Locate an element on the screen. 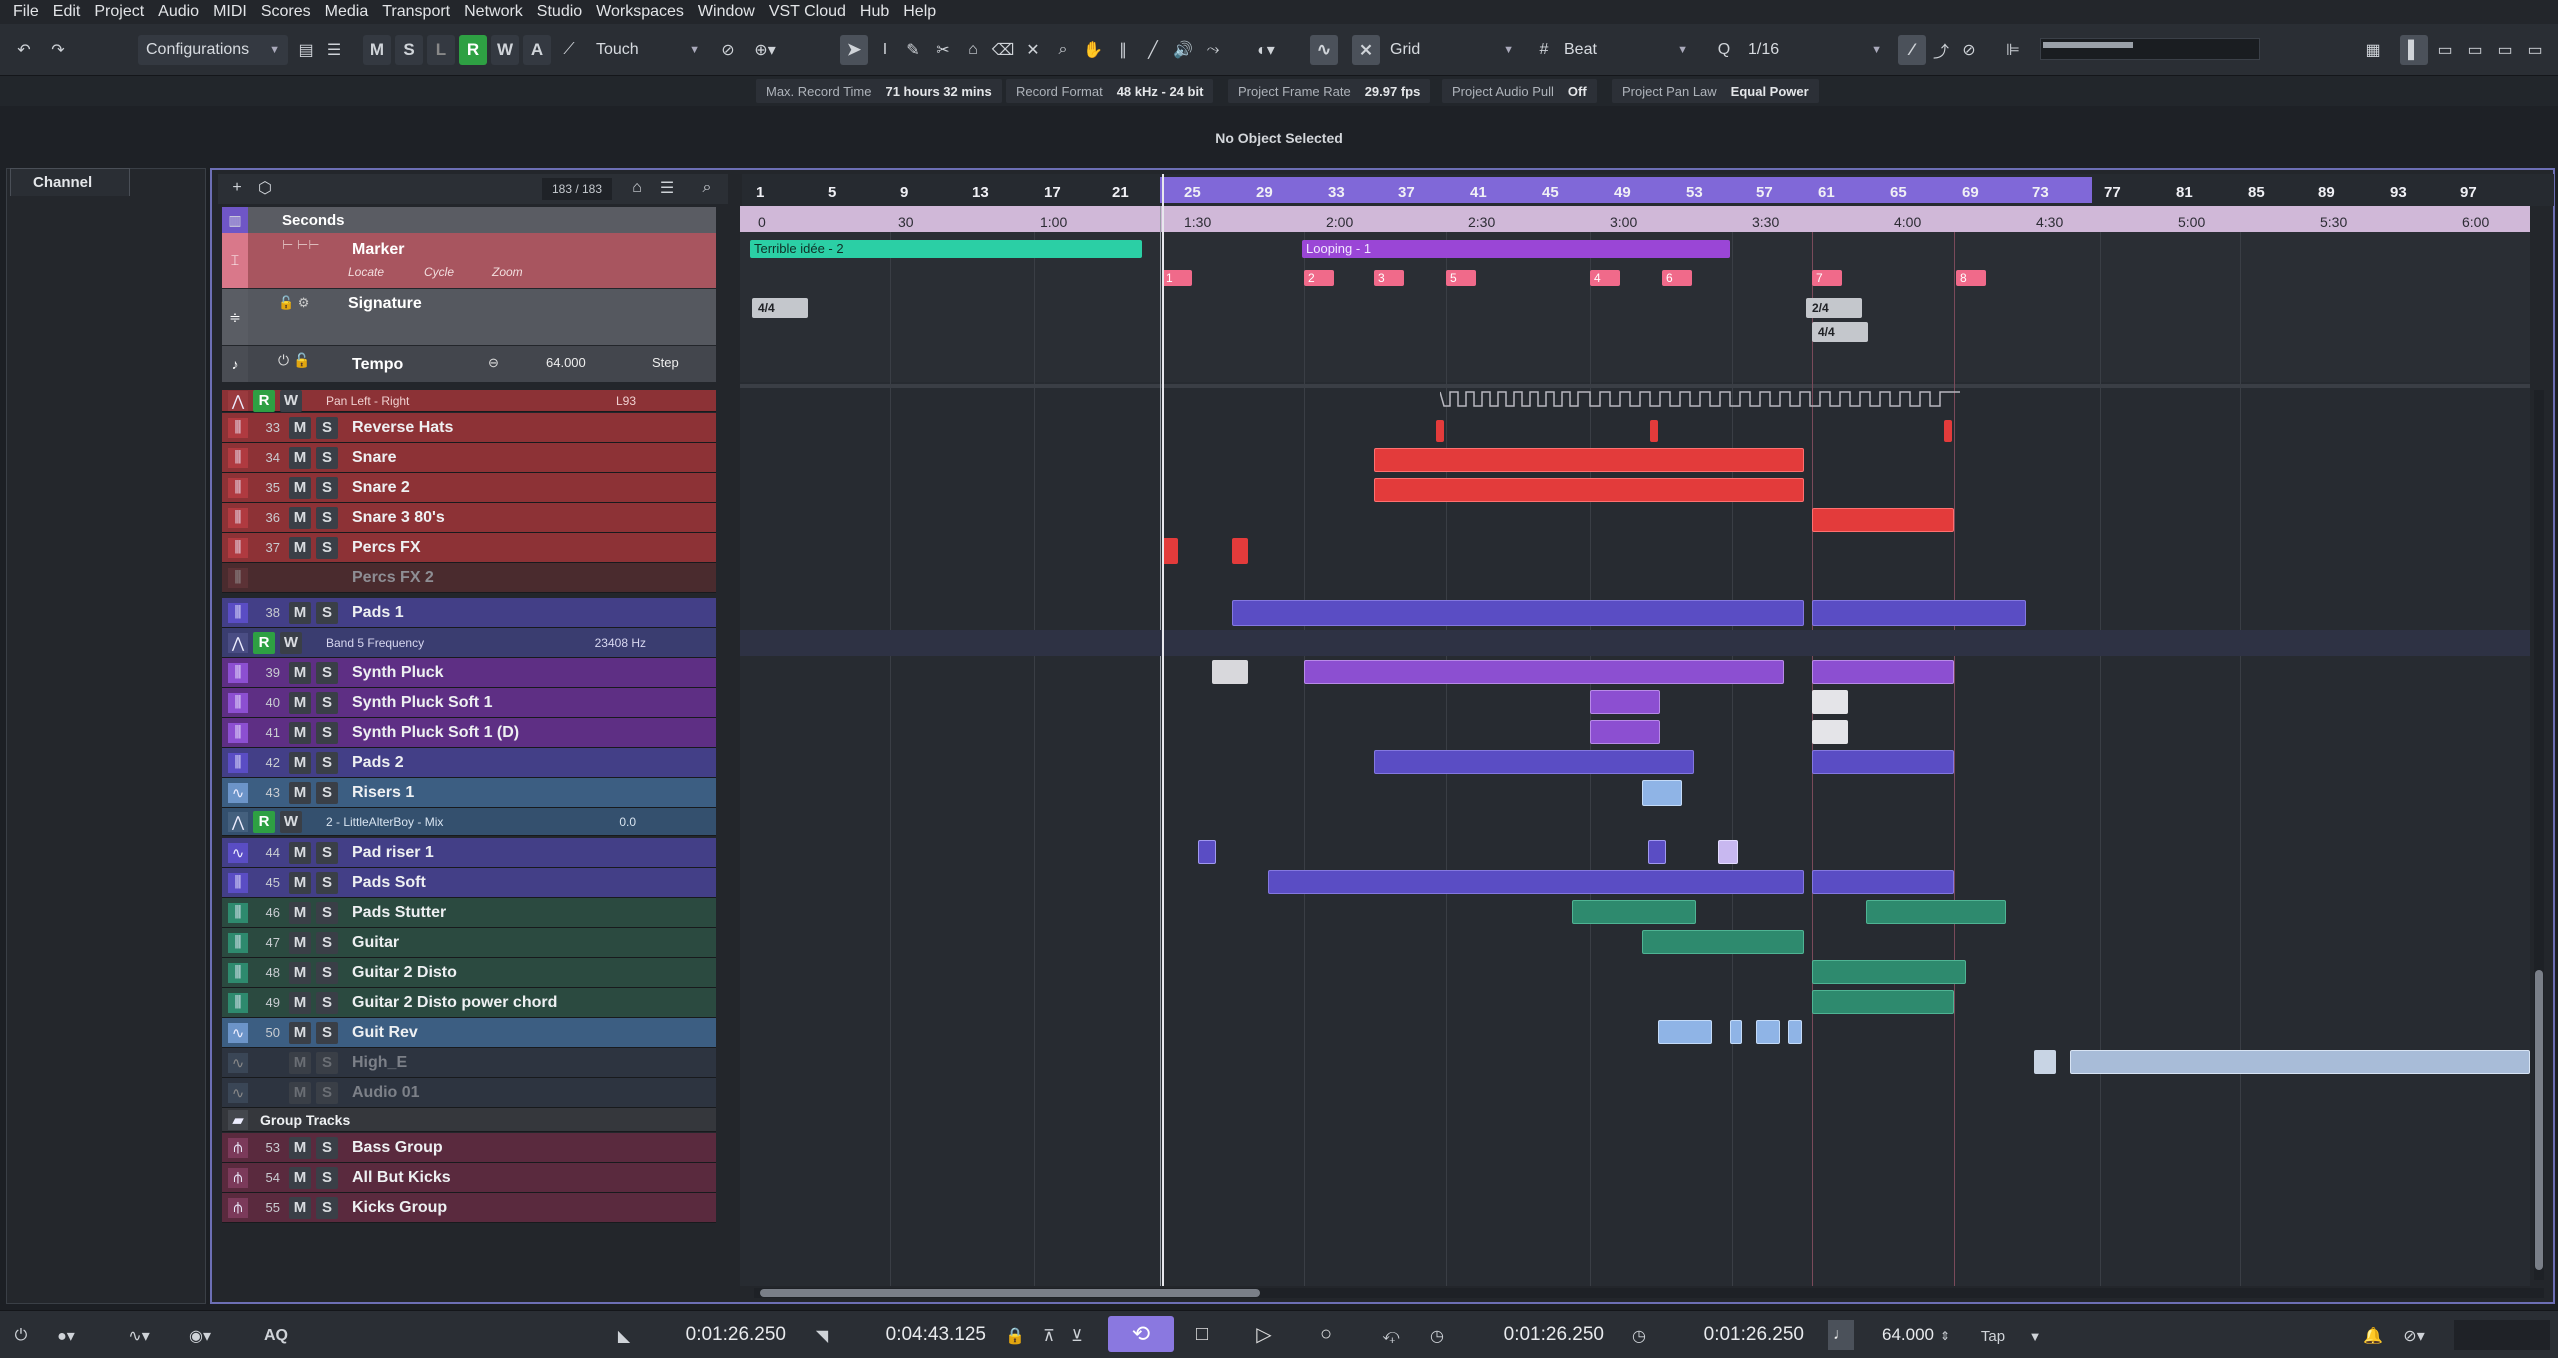  info-frame-rate: Project Frame Rate 29.97 fps is located at coordinates (1329, 91).